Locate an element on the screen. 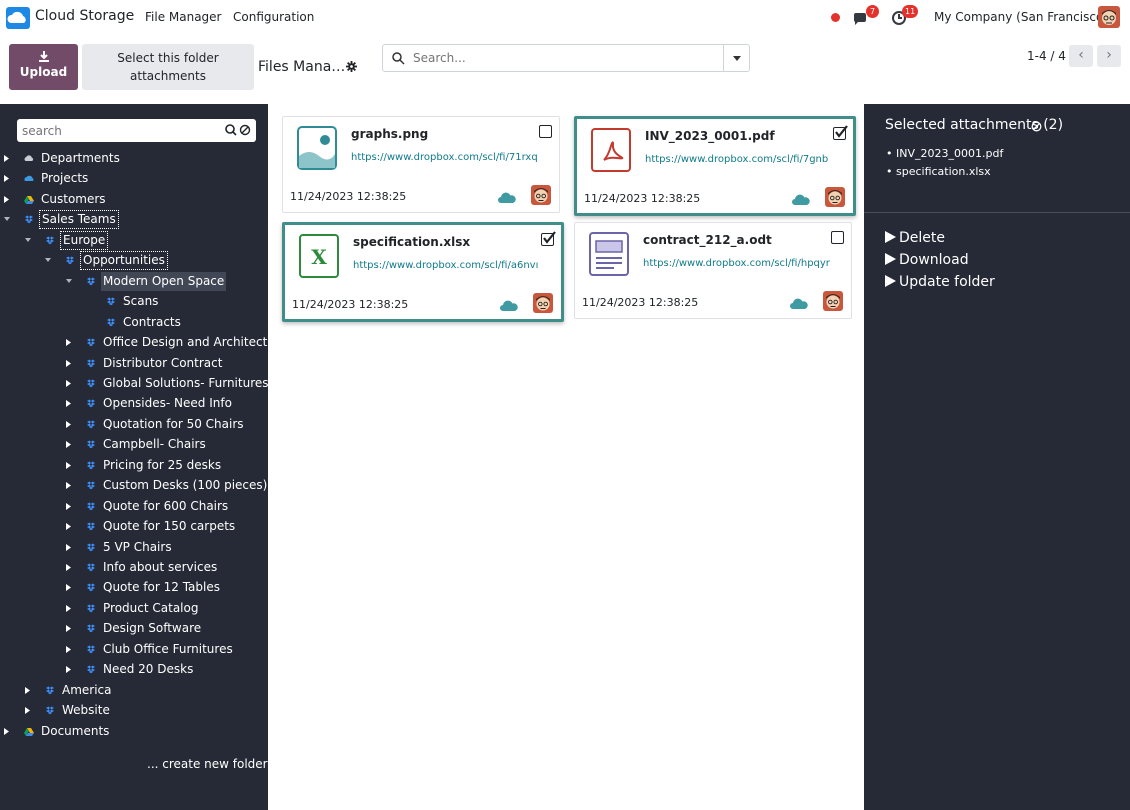 The width and height of the screenshot is (1130, 810). gear-icon is located at coordinates (351, 66).